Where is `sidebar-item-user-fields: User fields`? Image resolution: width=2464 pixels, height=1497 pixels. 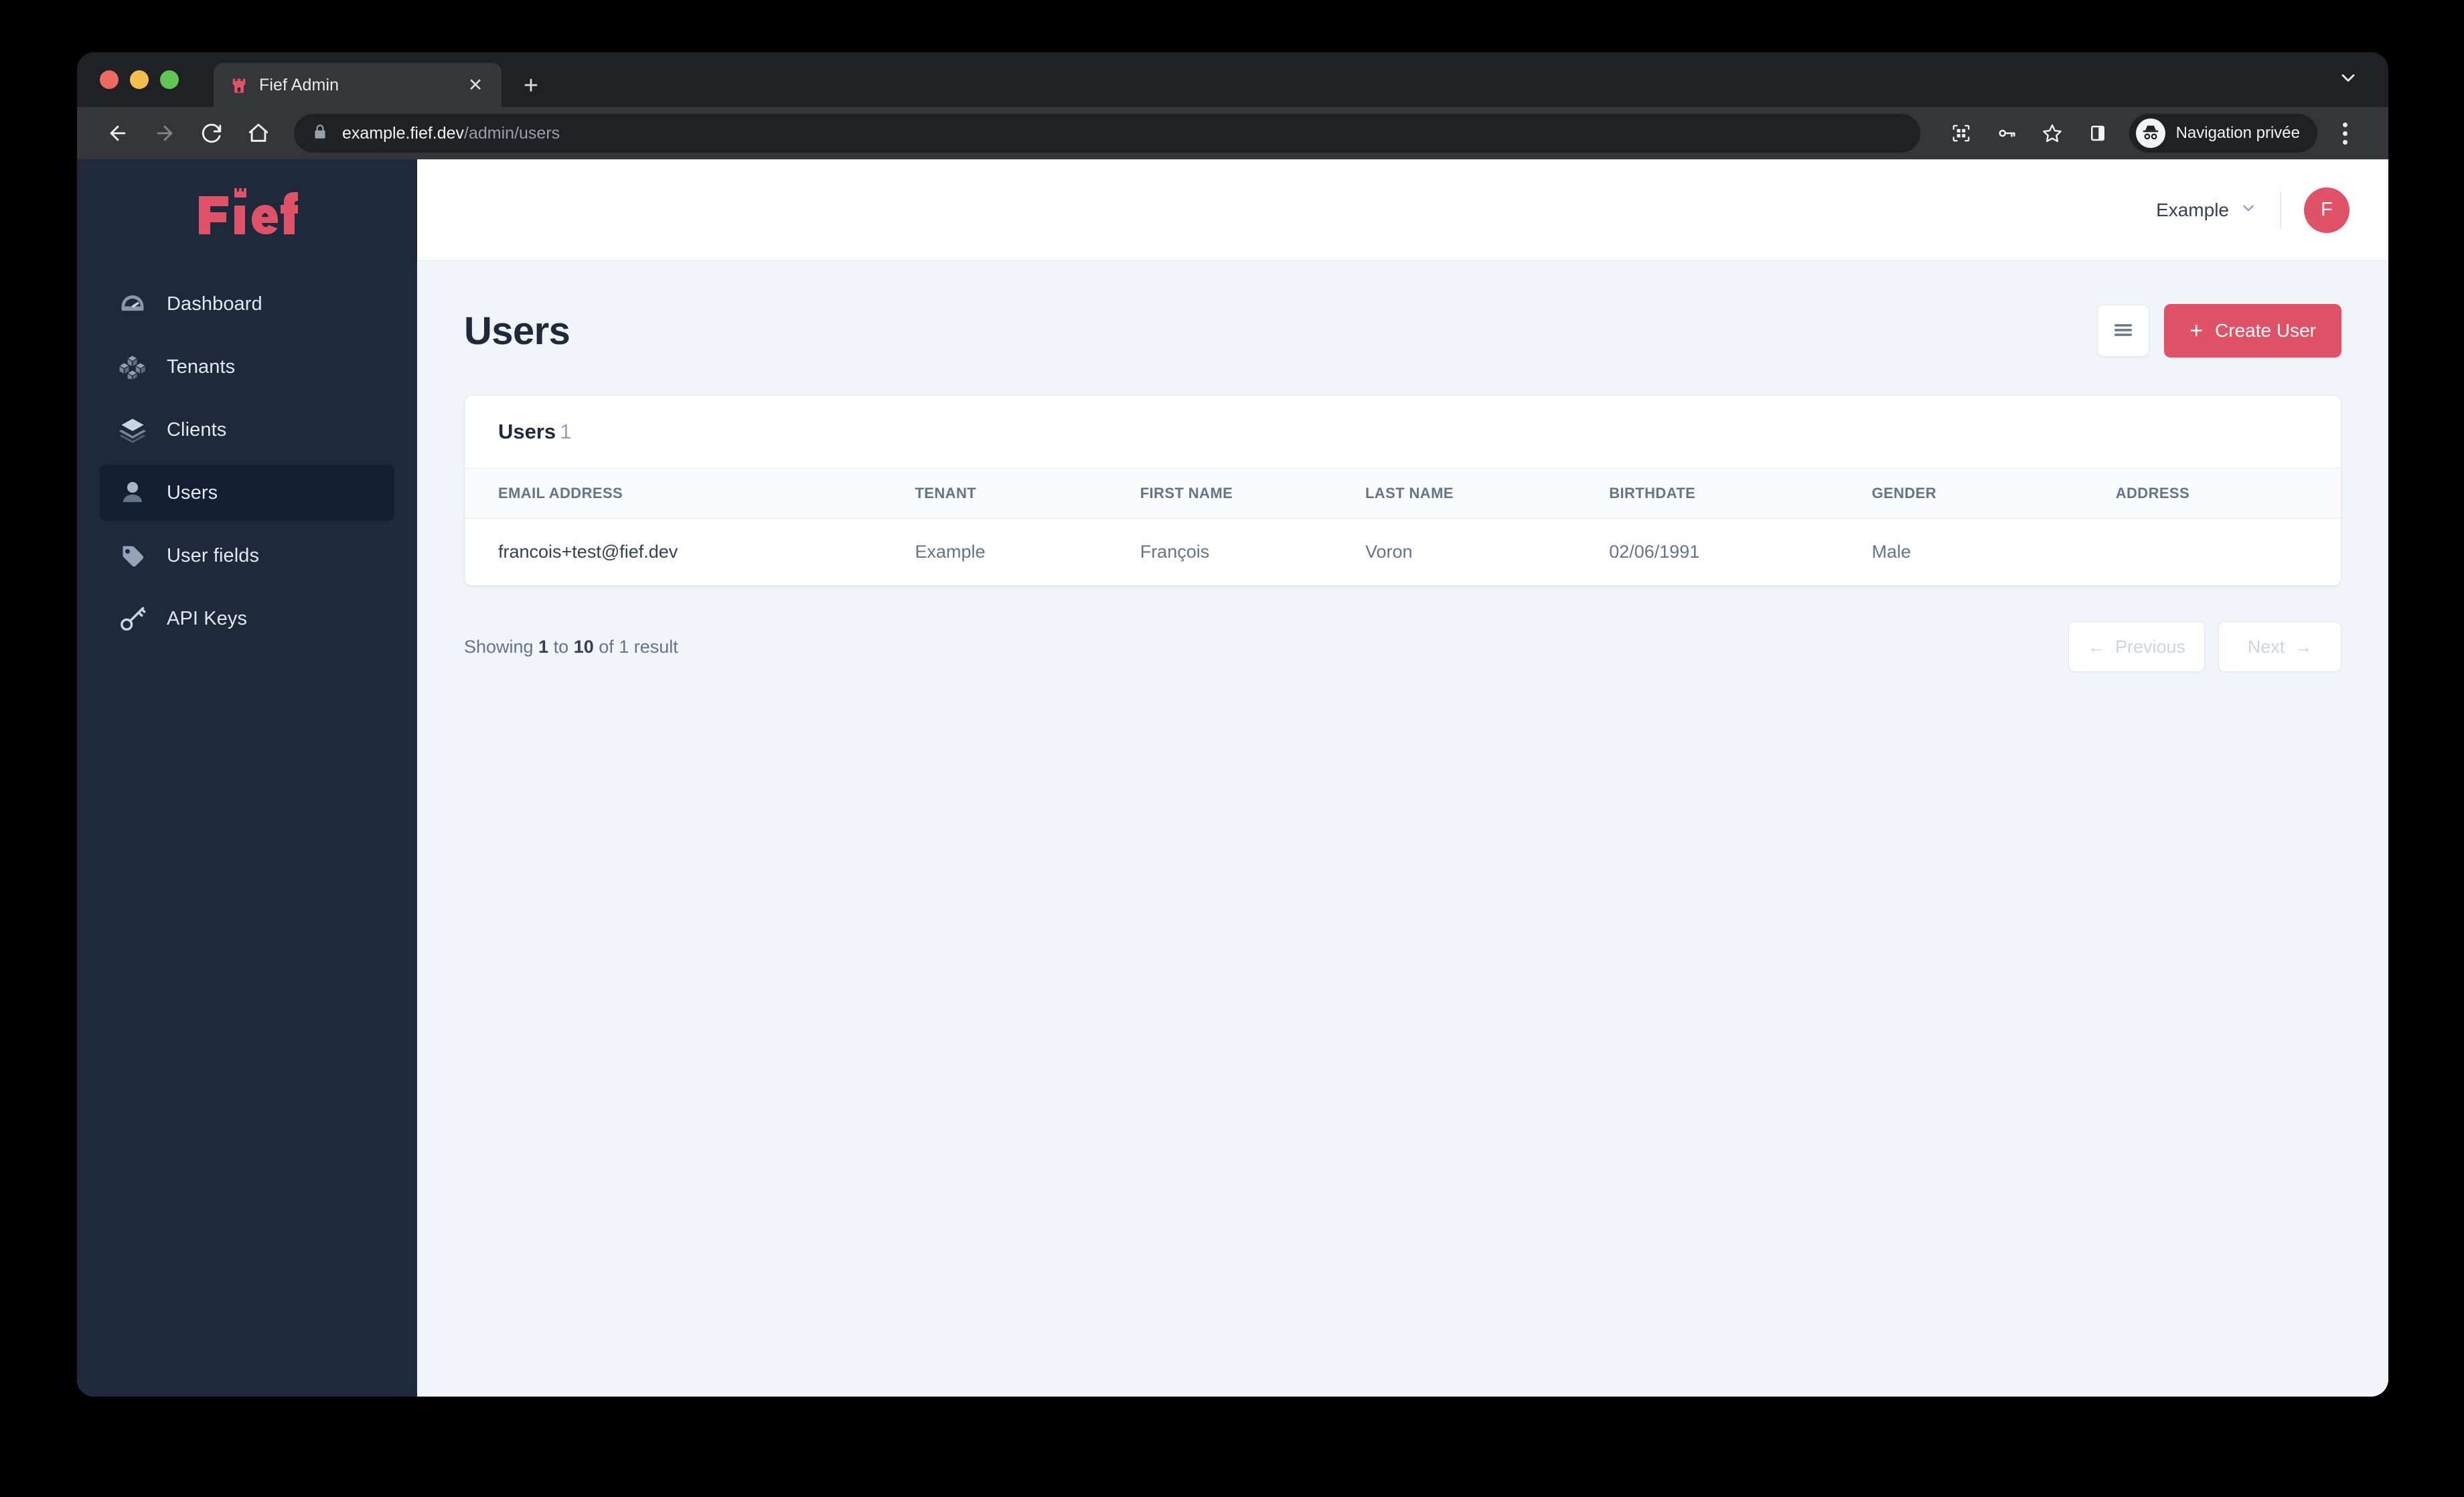 sidebar-item-user-fields: User fields is located at coordinates (247, 556).